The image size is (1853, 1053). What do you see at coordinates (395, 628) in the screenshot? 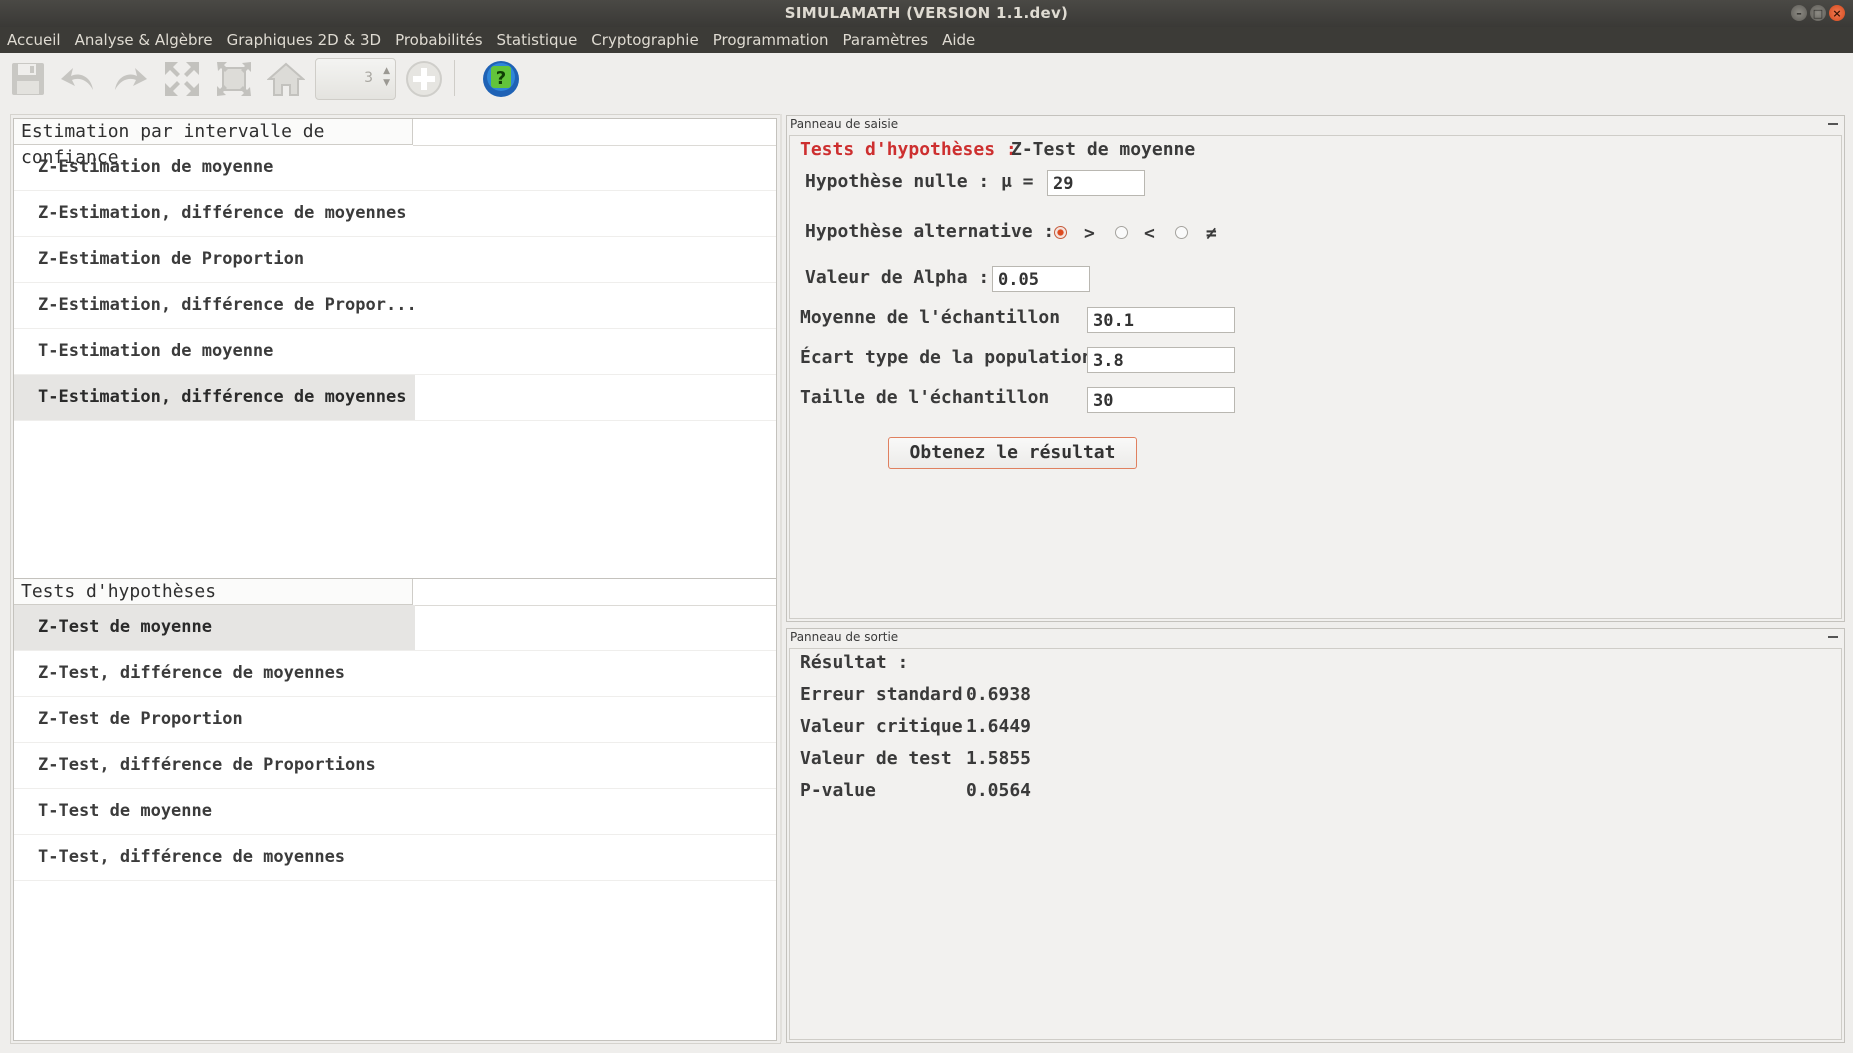
I see `list-item-selected: Z-Test de moyenne` at bounding box center [395, 628].